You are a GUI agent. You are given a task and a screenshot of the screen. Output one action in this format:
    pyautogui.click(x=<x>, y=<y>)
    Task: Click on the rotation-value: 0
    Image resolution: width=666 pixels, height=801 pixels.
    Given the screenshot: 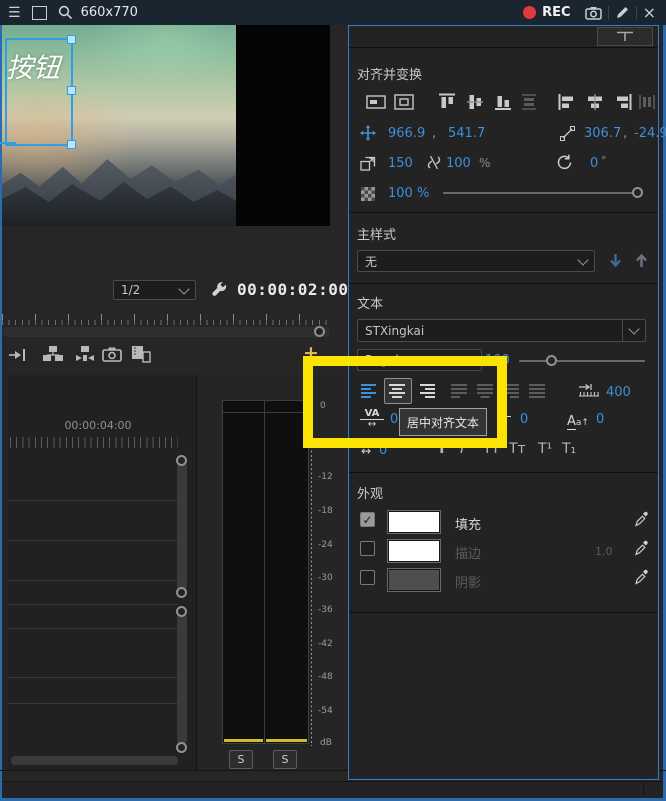 What is the action you would take?
    pyautogui.click(x=594, y=163)
    